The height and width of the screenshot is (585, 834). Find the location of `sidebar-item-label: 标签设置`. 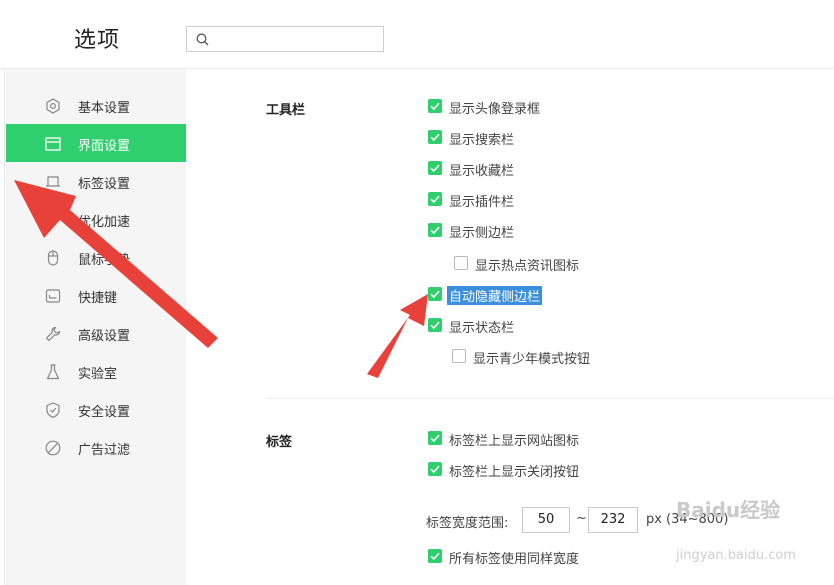

sidebar-item-label: 标签设置 is located at coordinates (104, 184).